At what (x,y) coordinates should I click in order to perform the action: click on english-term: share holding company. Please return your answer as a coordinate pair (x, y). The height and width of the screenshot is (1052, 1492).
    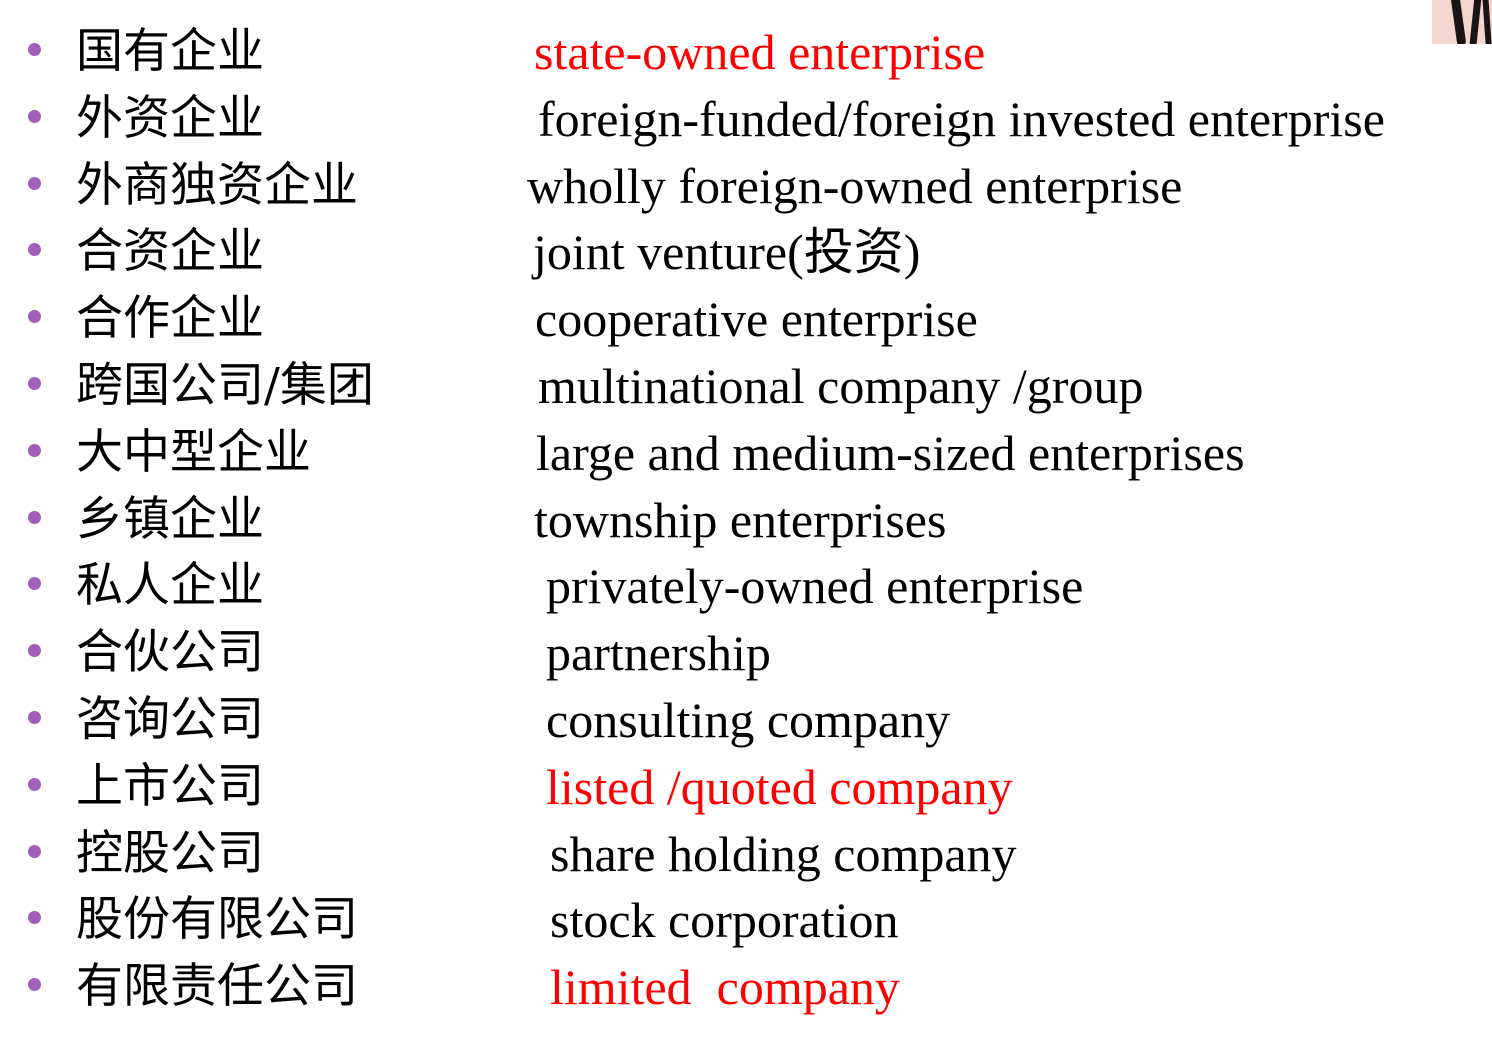
    Looking at the image, I should click on (783, 853).